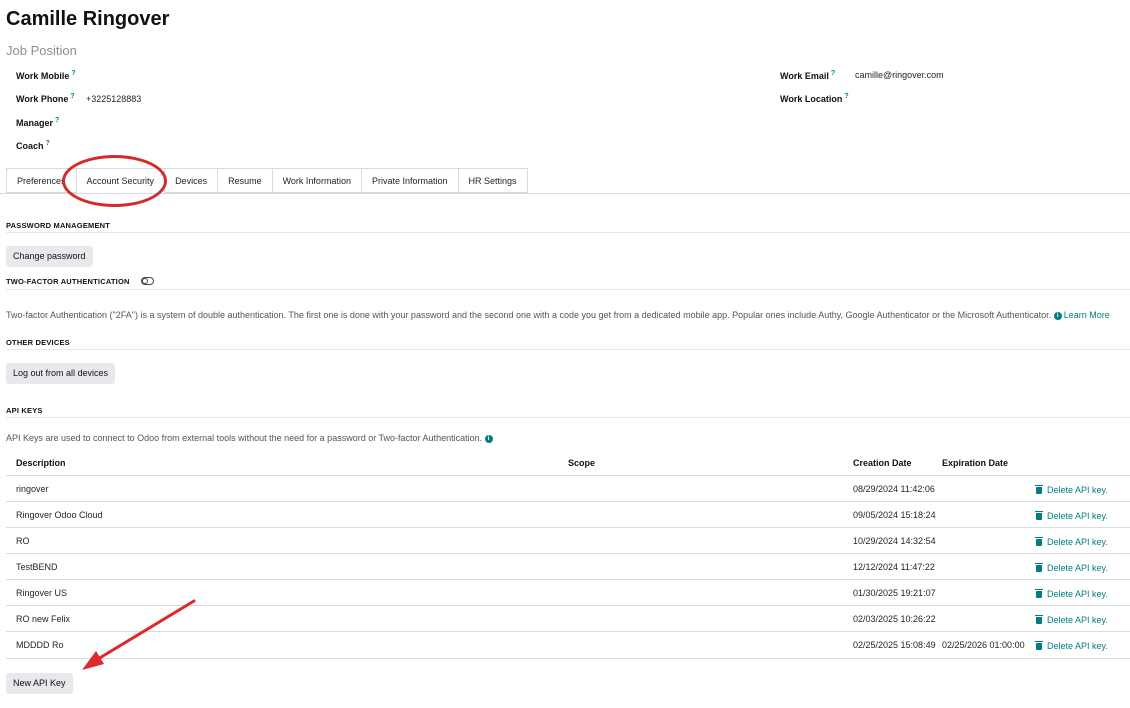 The image size is (1130, 708). I want to click on arrow-shaft, so click(146, 630).